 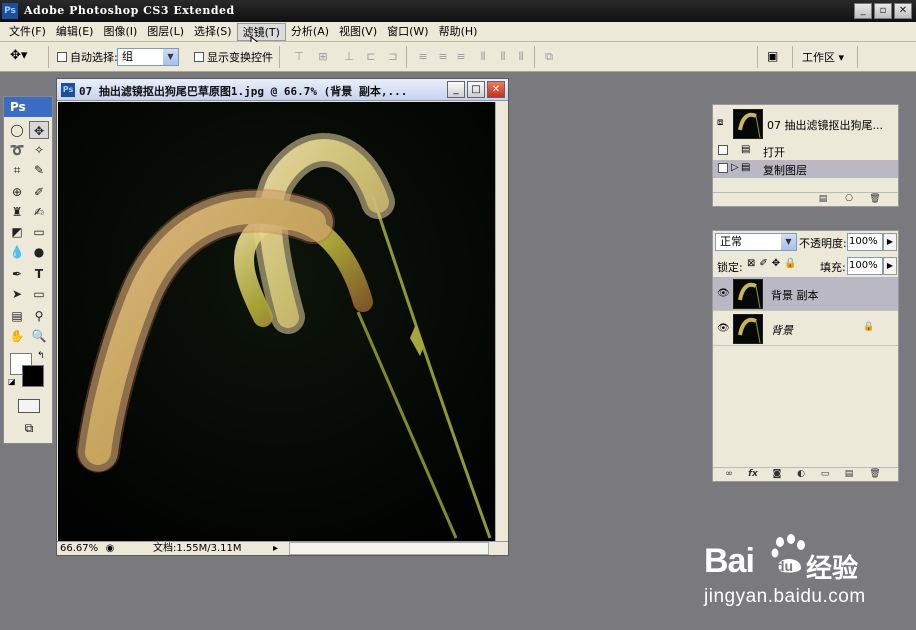 What do you see at coordinates (39, 170) in the screenshot?
I see `slice-tool-icon: ✎` at bounding box center [39, 170].